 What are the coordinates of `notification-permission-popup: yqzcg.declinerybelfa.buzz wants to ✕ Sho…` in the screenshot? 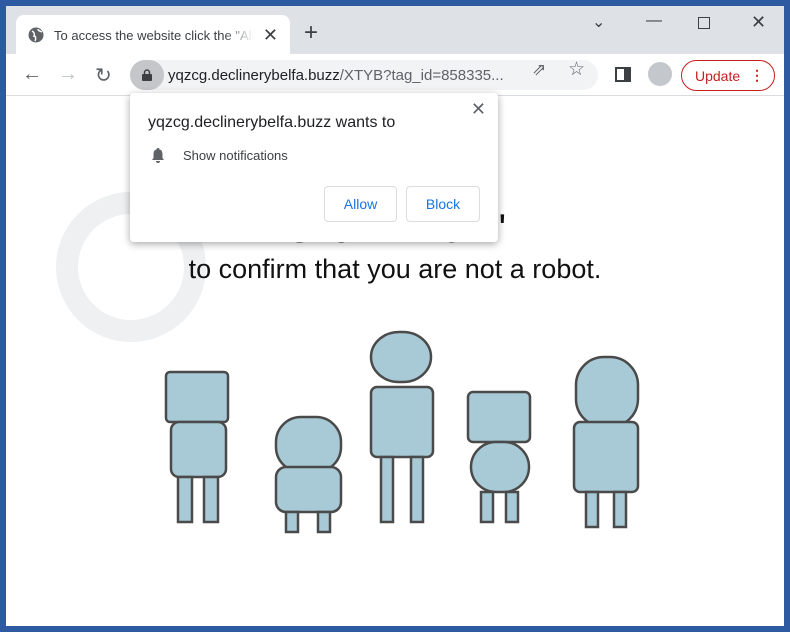 It's located at (314, 167).